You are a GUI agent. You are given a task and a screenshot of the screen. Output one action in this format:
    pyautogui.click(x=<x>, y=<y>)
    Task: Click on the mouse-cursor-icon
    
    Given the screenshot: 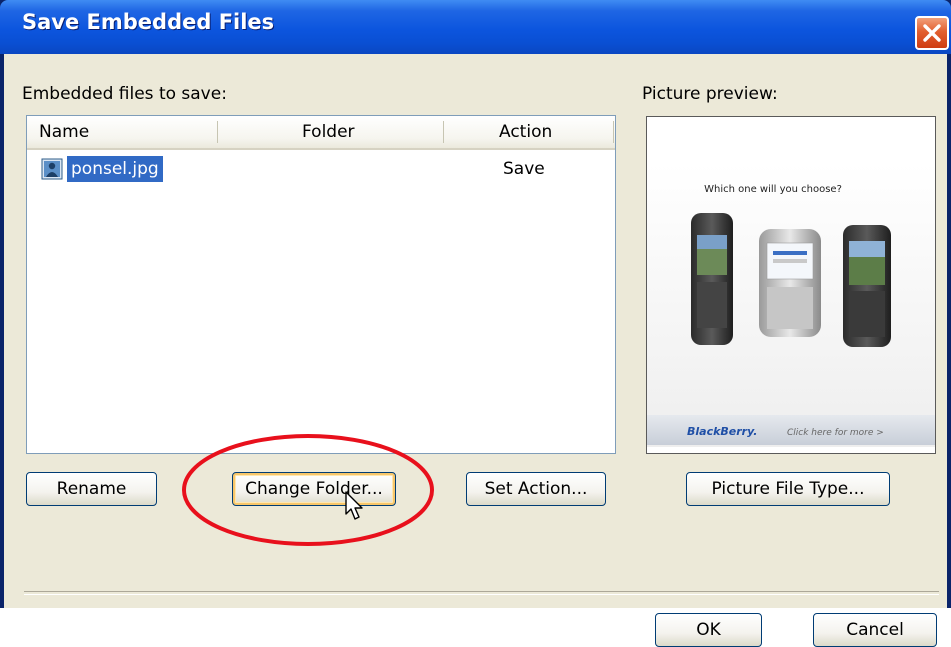 What is the action you would take?
    pyautogui.click(x=354, y=505)
    